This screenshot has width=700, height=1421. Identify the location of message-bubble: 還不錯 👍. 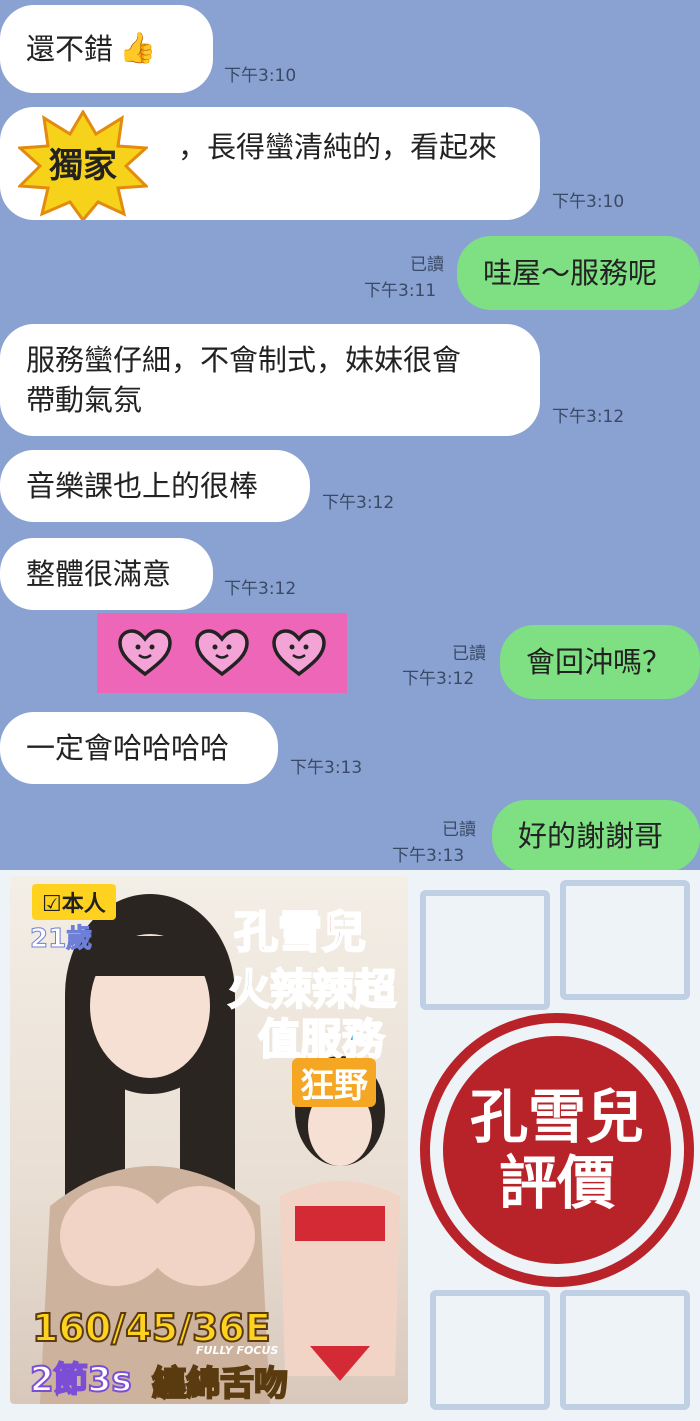
(106, 49).